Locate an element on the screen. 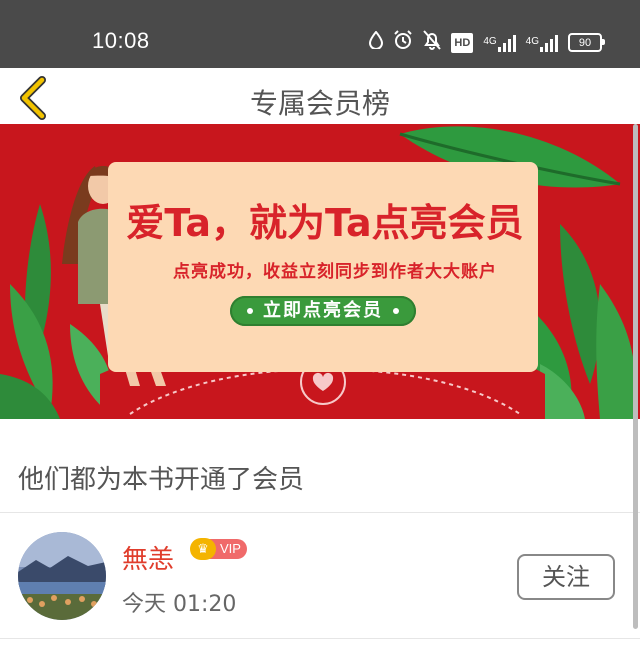  status-time: 10:08 is located at coordinates (121, 40).